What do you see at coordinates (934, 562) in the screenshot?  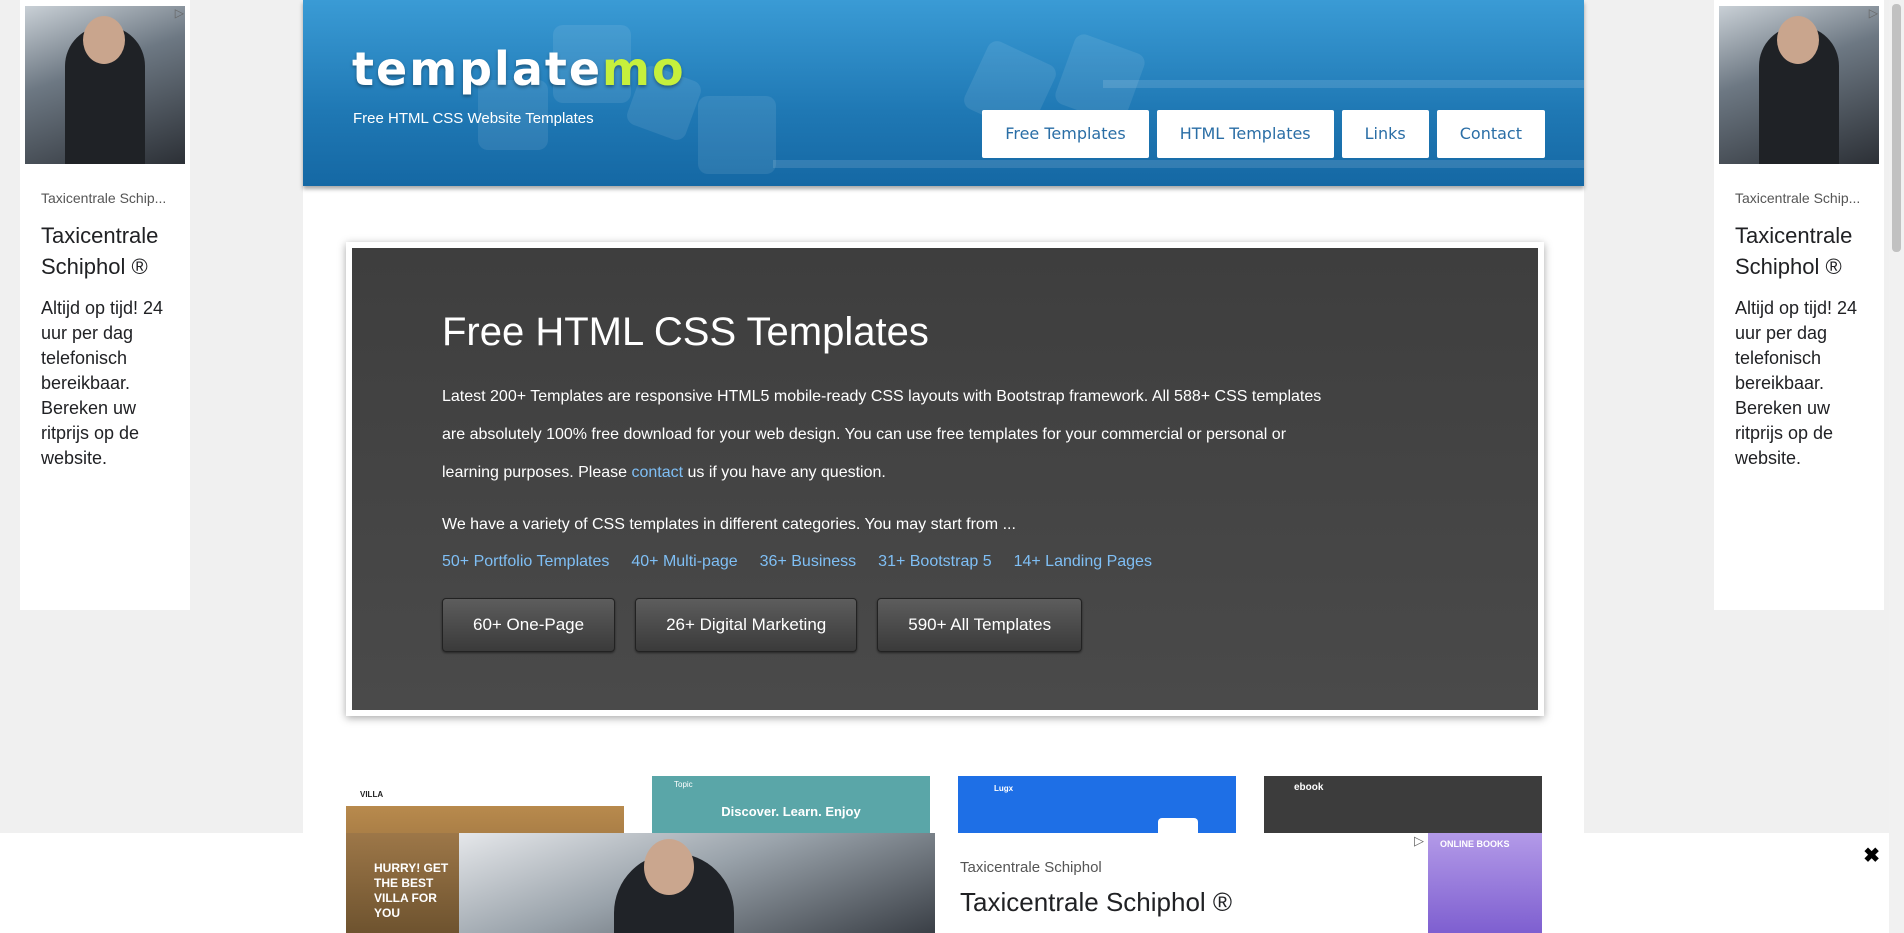 I see `category-link-bootstrap5: 31+ Bootstrap 5` at bounding box center [934, 562].